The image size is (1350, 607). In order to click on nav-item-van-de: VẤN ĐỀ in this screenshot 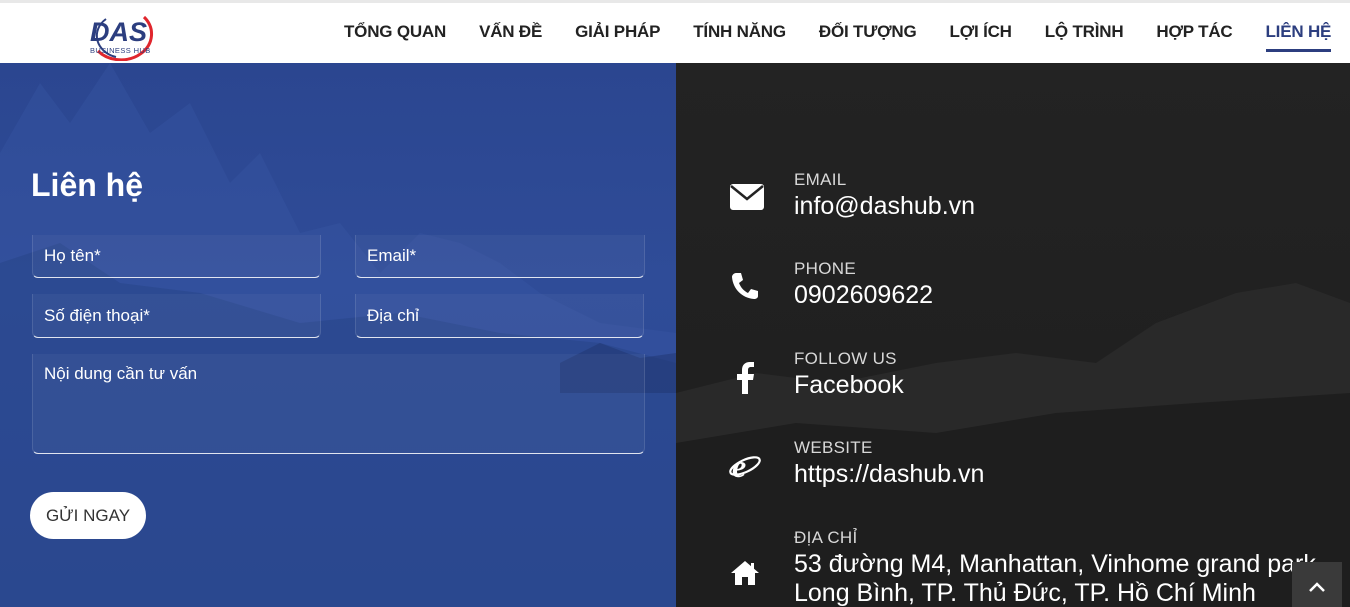, I will do `click(510, 37)`.